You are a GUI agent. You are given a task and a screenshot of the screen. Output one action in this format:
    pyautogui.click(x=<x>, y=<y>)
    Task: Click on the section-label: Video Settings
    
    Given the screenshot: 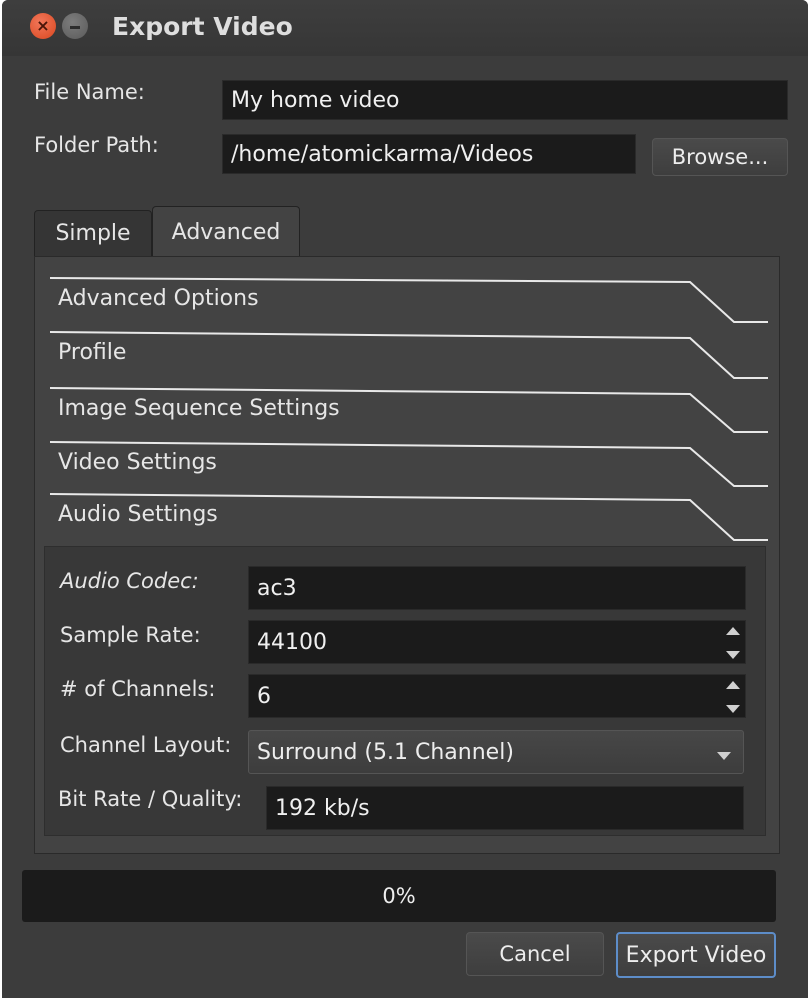 What is the action you would take?
    pyautogui.click(x=137, y=462)
    